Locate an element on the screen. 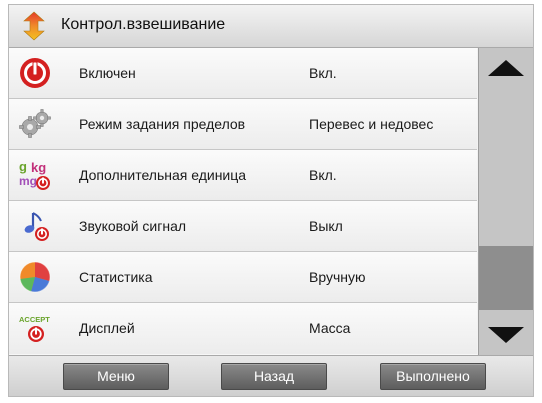 The image size is (542, 403). item-value: Выкл is located at coordinates (326, 226).